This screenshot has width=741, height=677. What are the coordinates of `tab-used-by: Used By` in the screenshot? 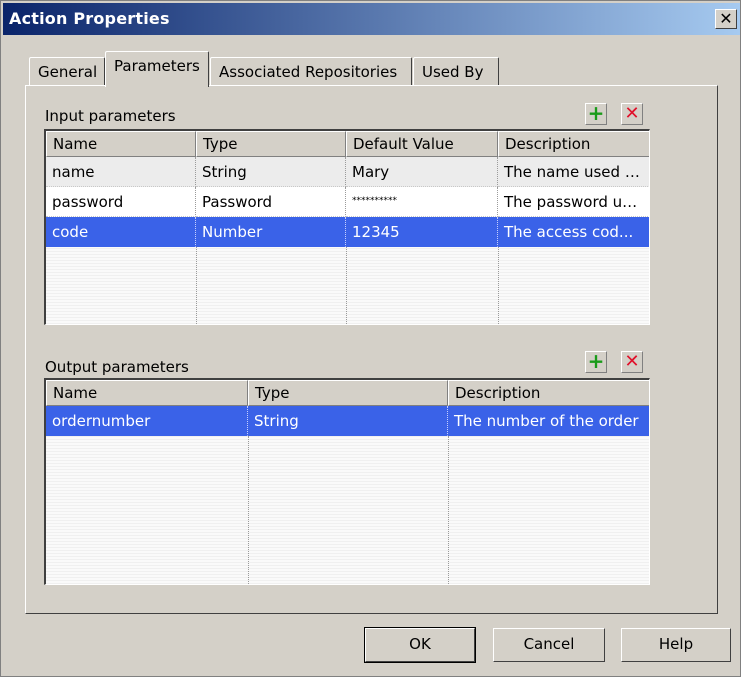 It's located at (456, 72).